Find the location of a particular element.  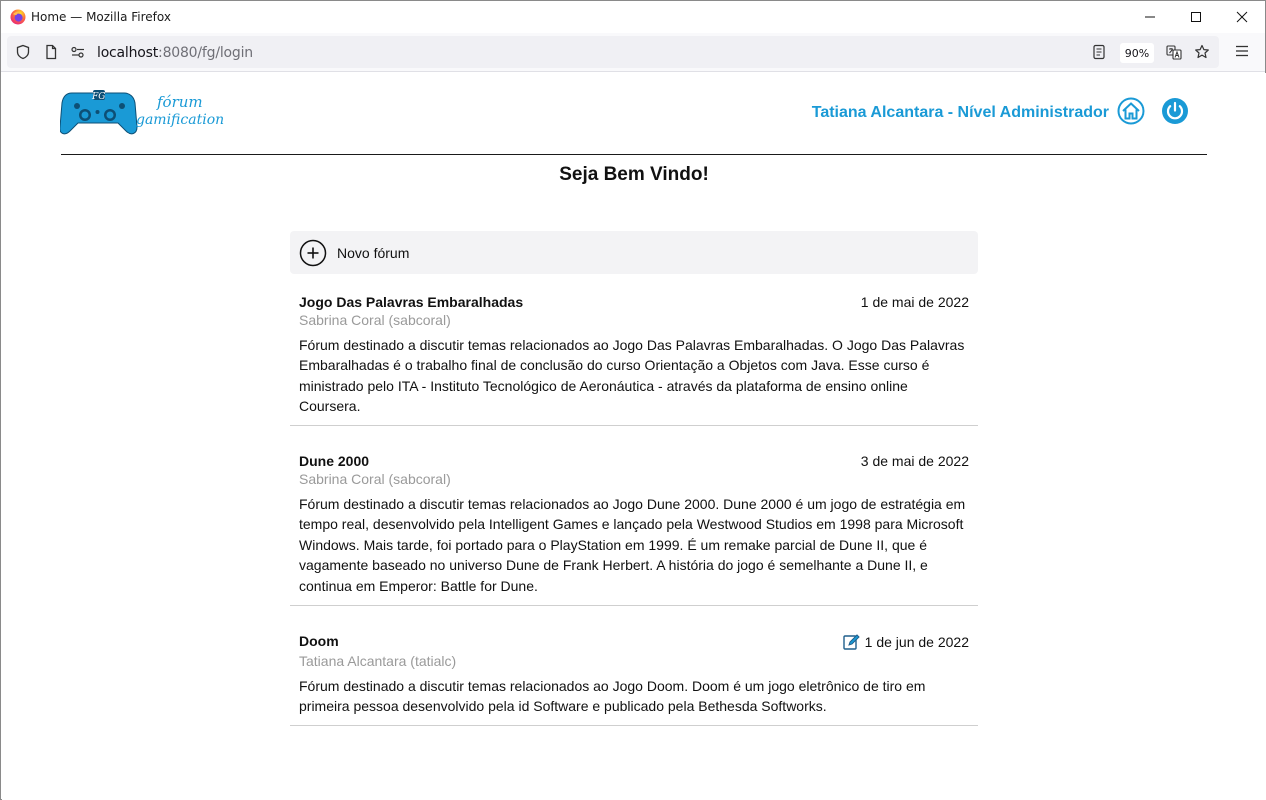

url-path: :8080/fg/login is located at coordinates (205, 53).